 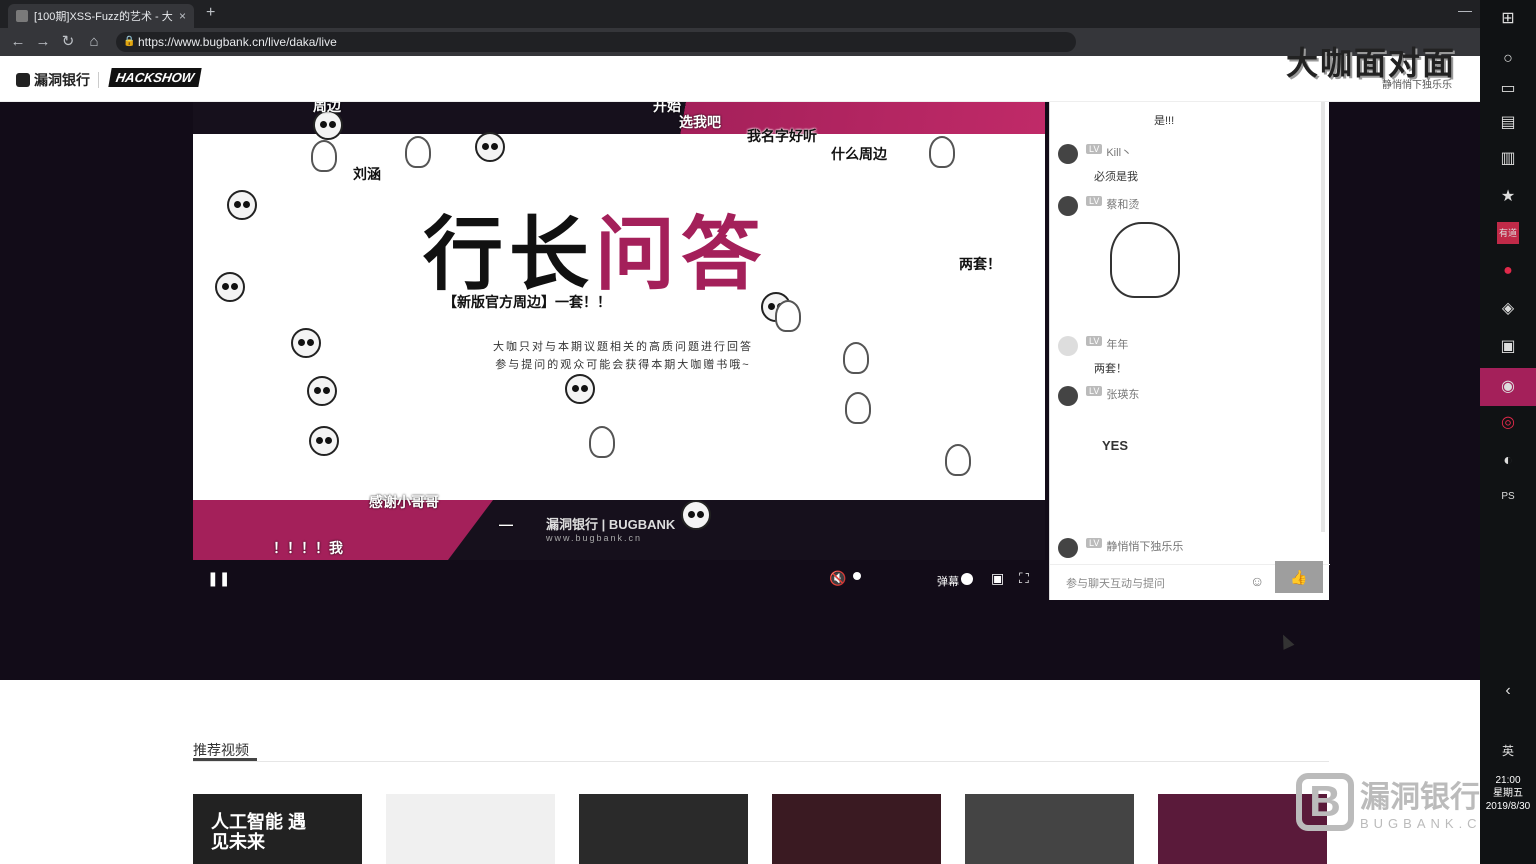 I want to click on slide-title: 行长问答, so click(x=595, y=248).